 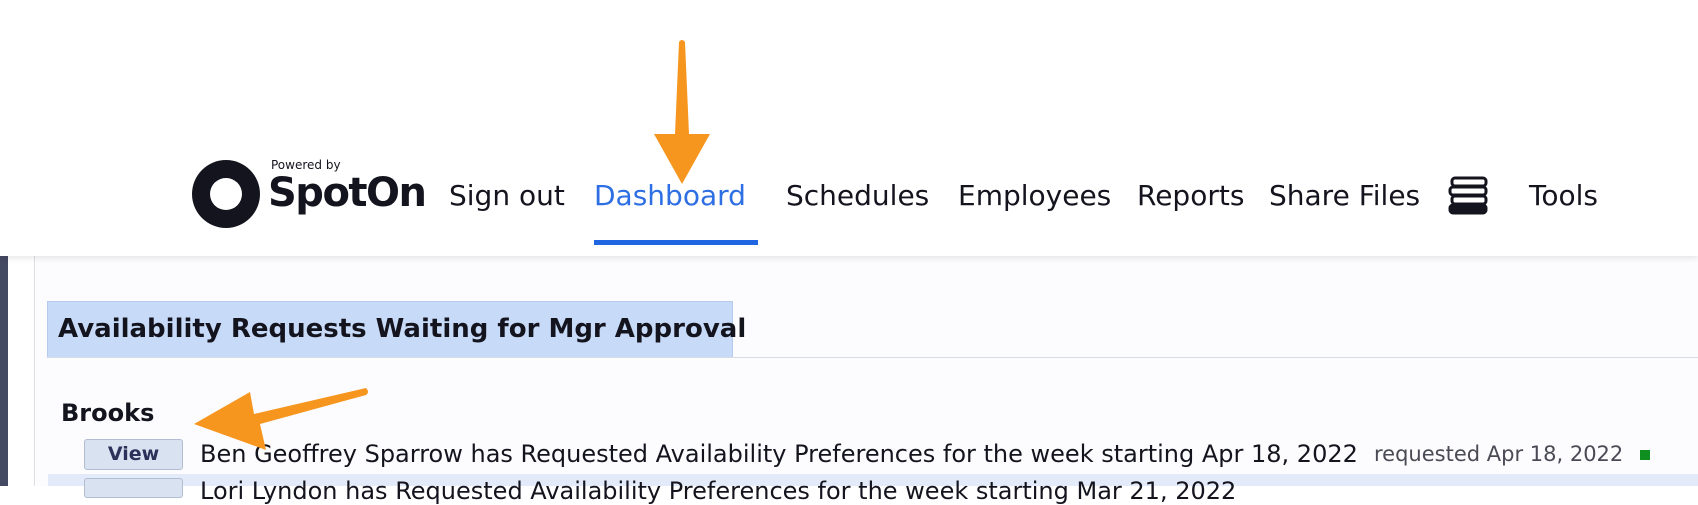 I want to click on section-divider, so click(x=872, y=357).